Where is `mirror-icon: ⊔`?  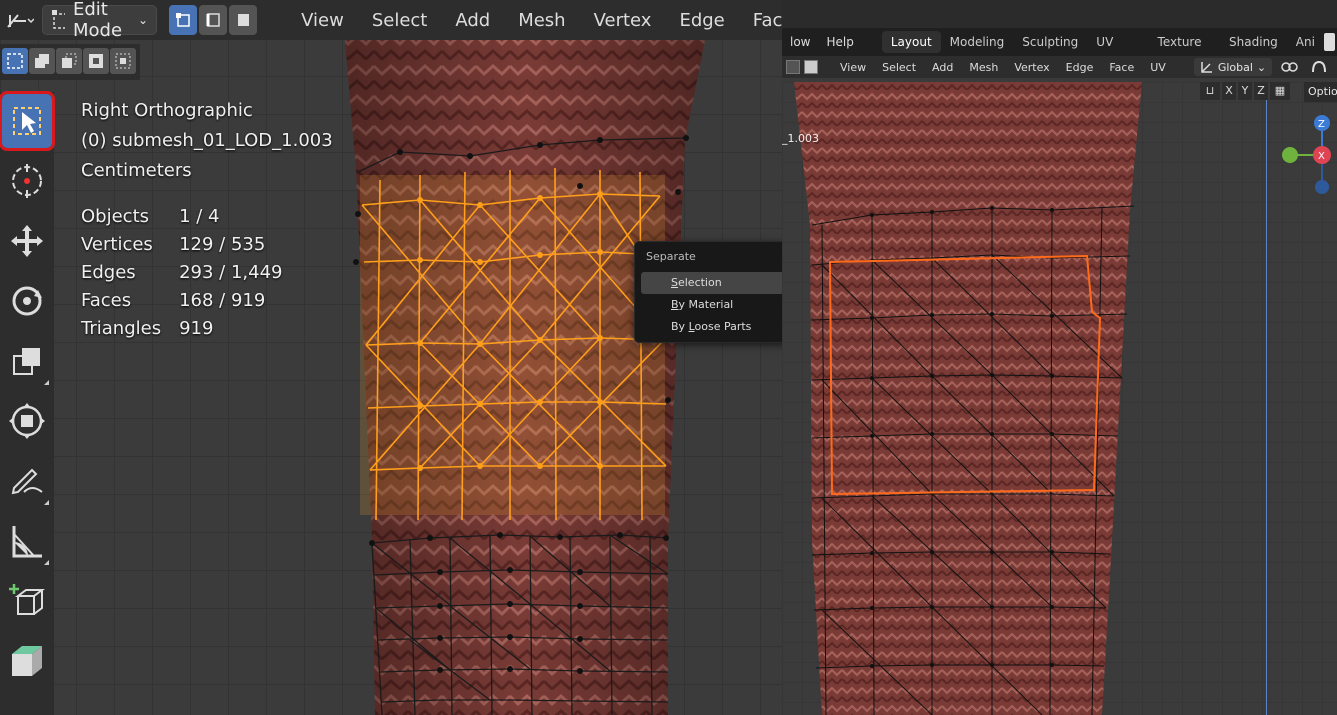 mirror-icon: ⊔ is located at coordinates (1210, 91).